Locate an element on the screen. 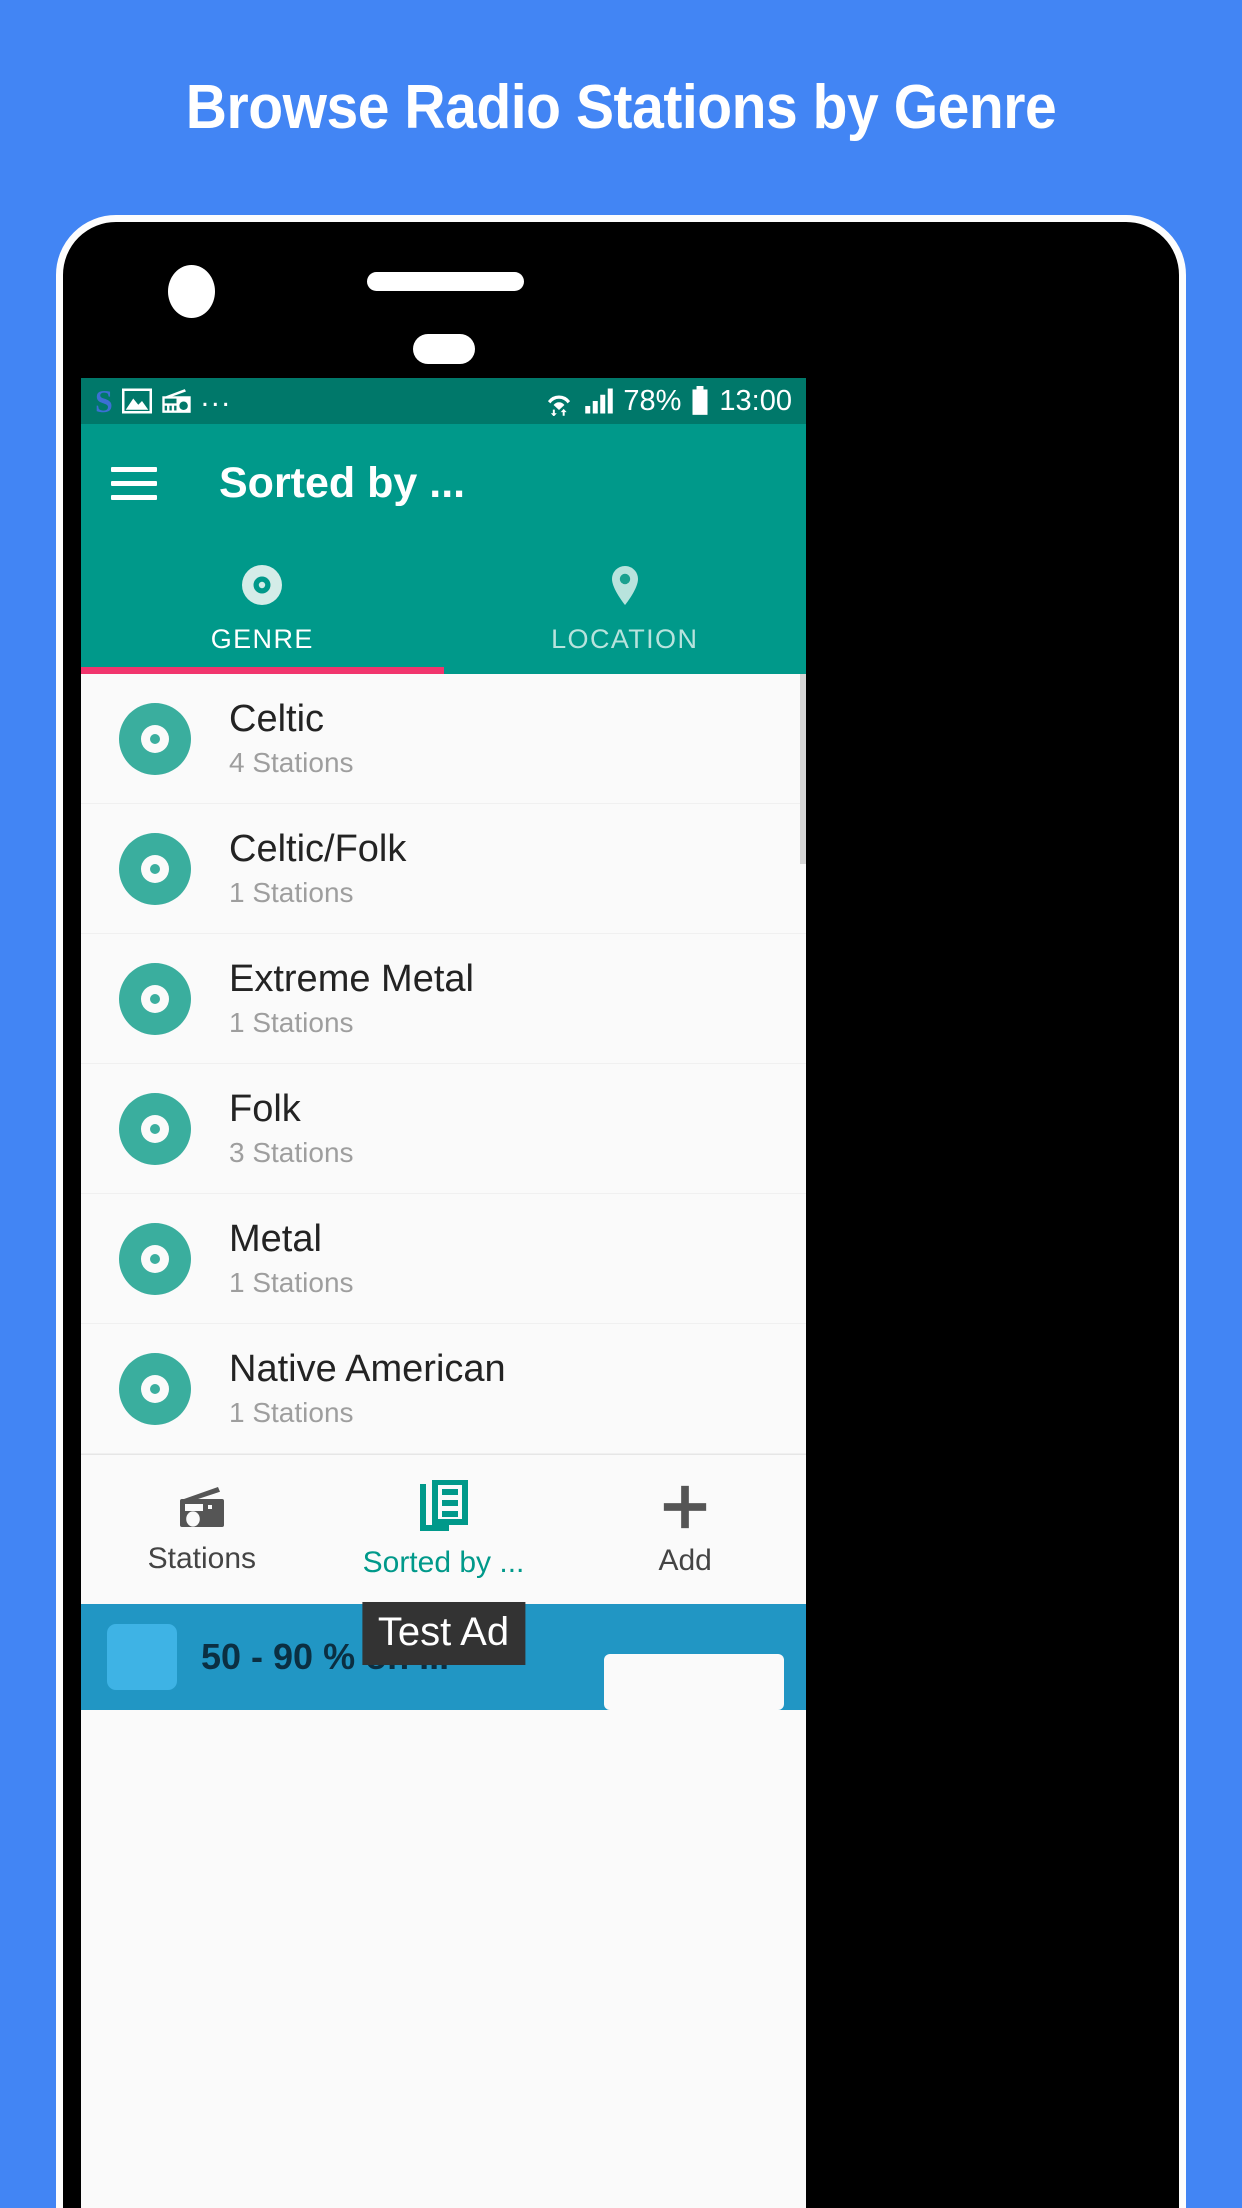 The width and height of the screenshot is (1242, 2208). genre-name: Extreme Metal is located at coordinates (351, 979).